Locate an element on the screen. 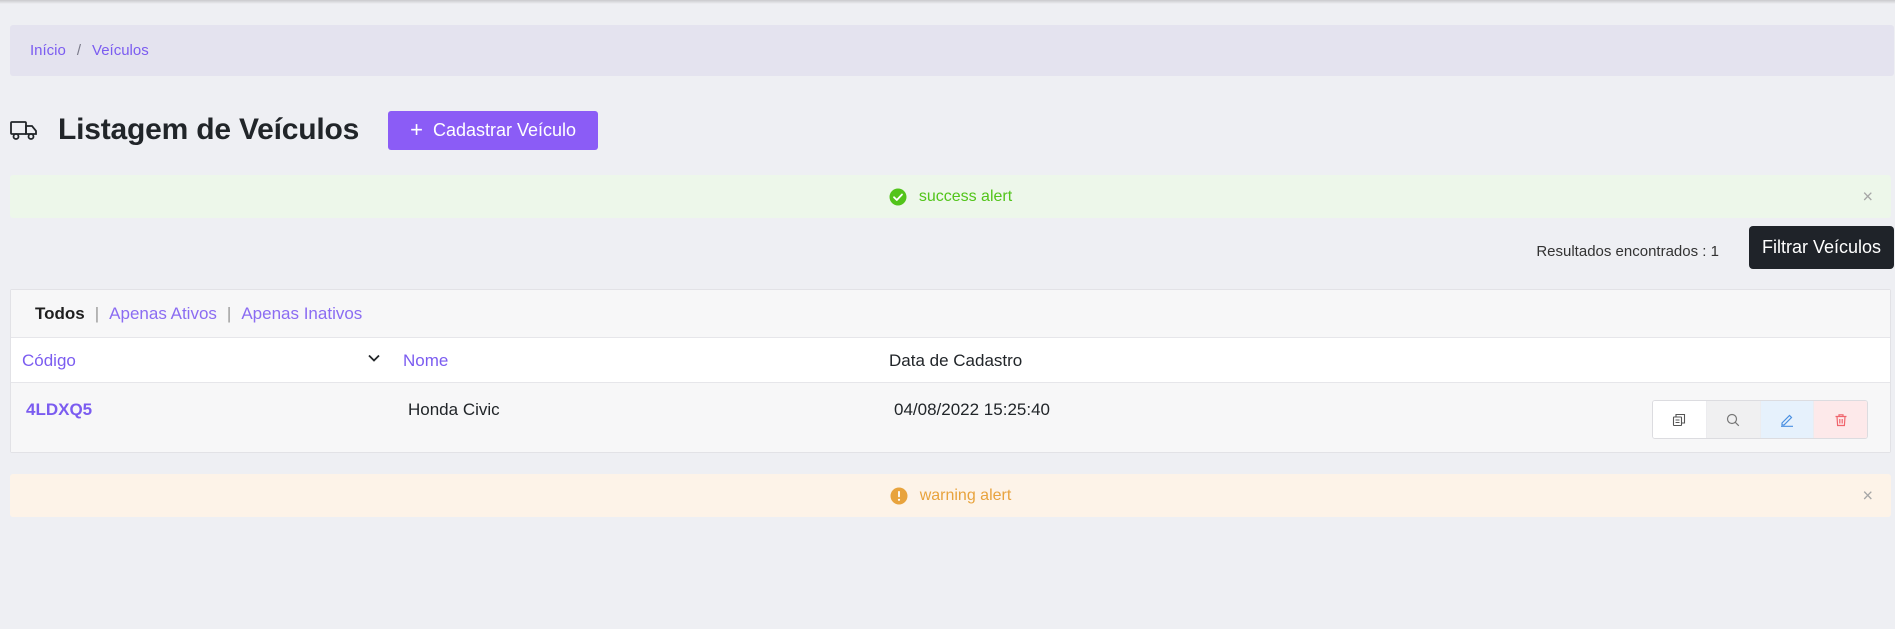 This screenshot has width=1895, height=629. warning-alert: warning alert × is located at coordinates (950, 495).